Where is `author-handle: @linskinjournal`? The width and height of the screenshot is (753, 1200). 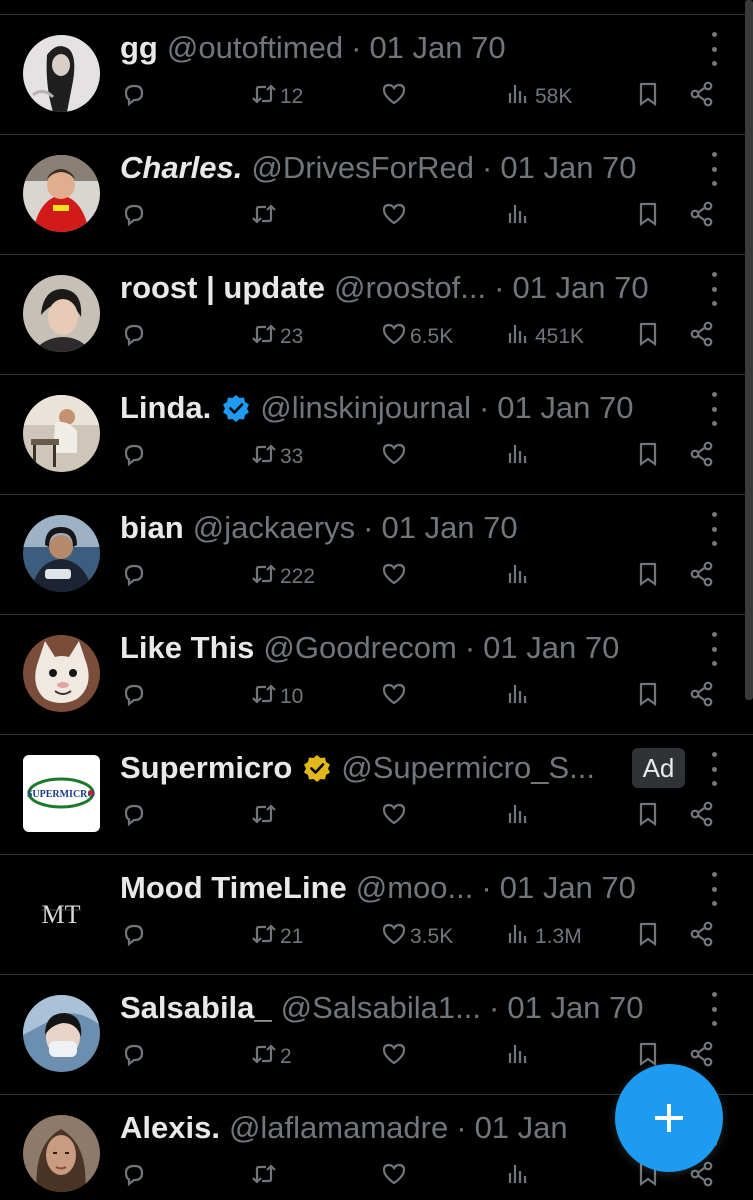 author-handle: @linskinjournal is located at coordinates (365, 408).